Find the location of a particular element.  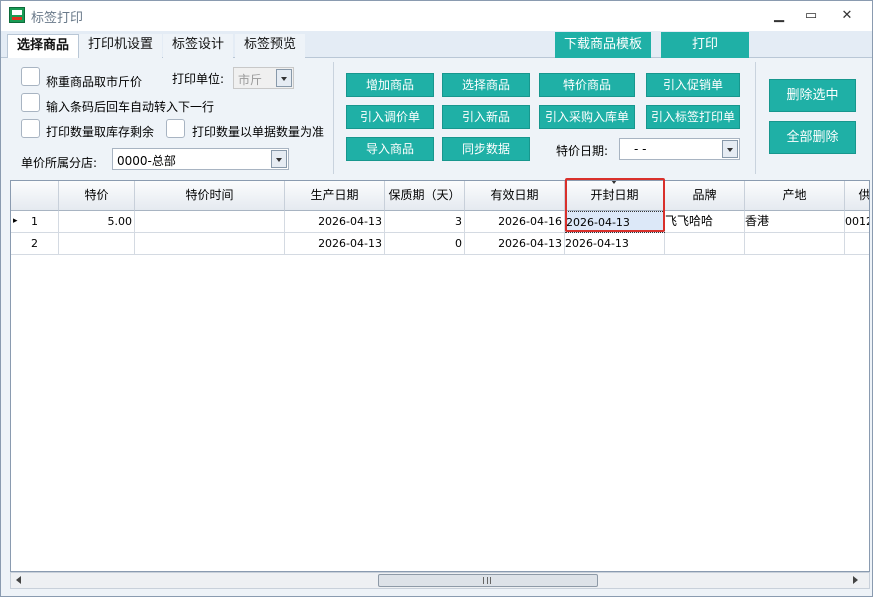

col-header-special-price: 特价 is located at coordinates (97, 196).